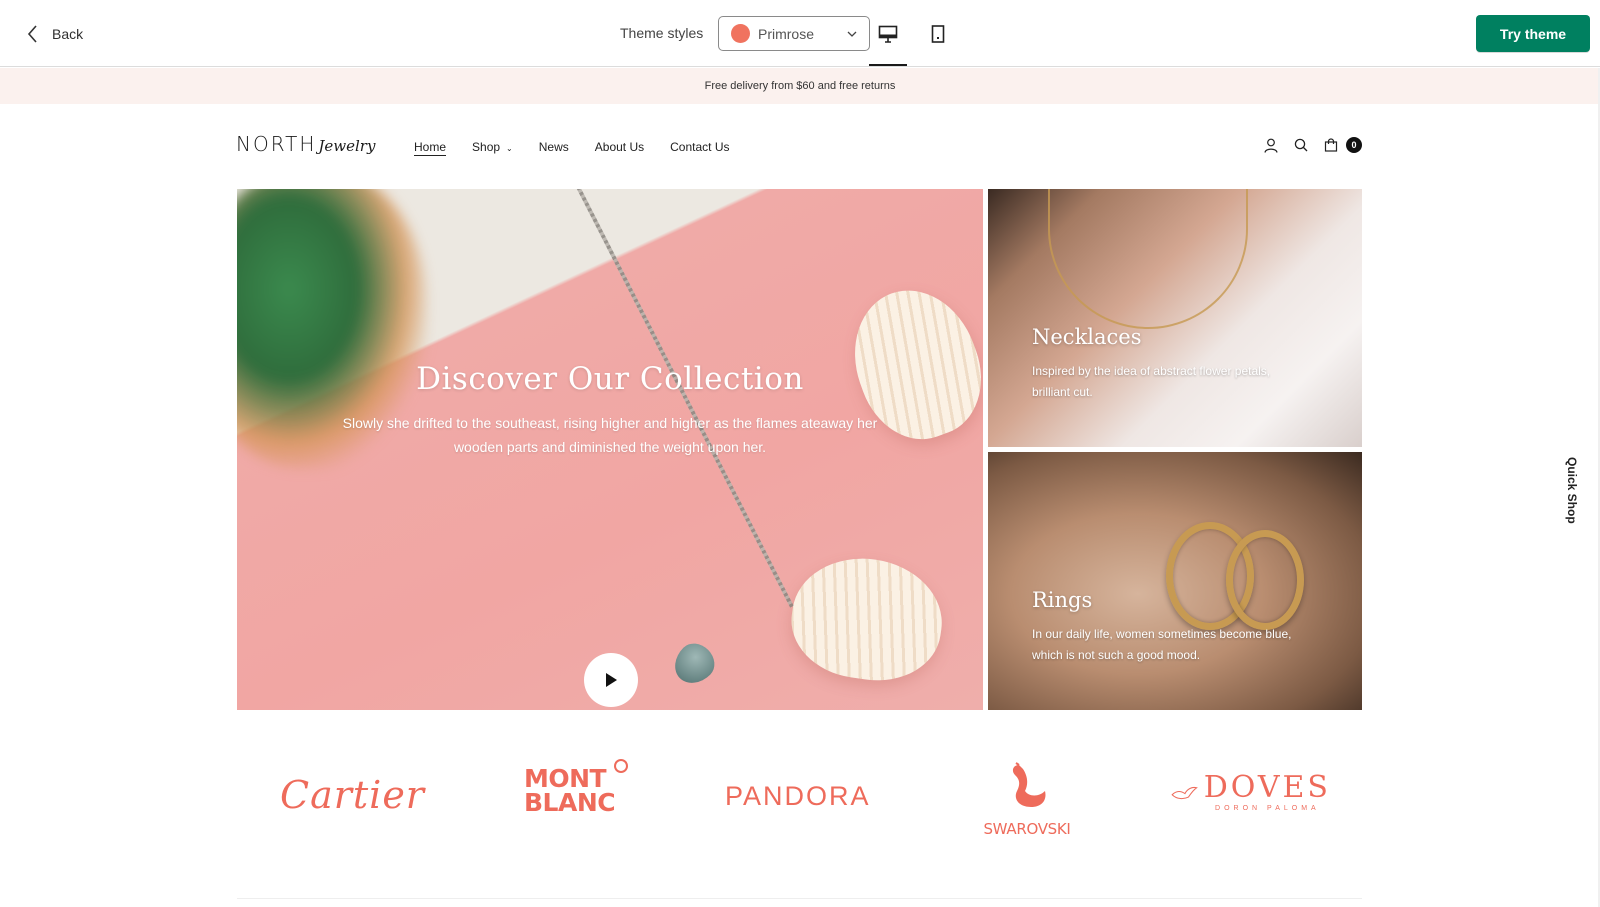  I want to click on user-icon, so click(1271, 145).